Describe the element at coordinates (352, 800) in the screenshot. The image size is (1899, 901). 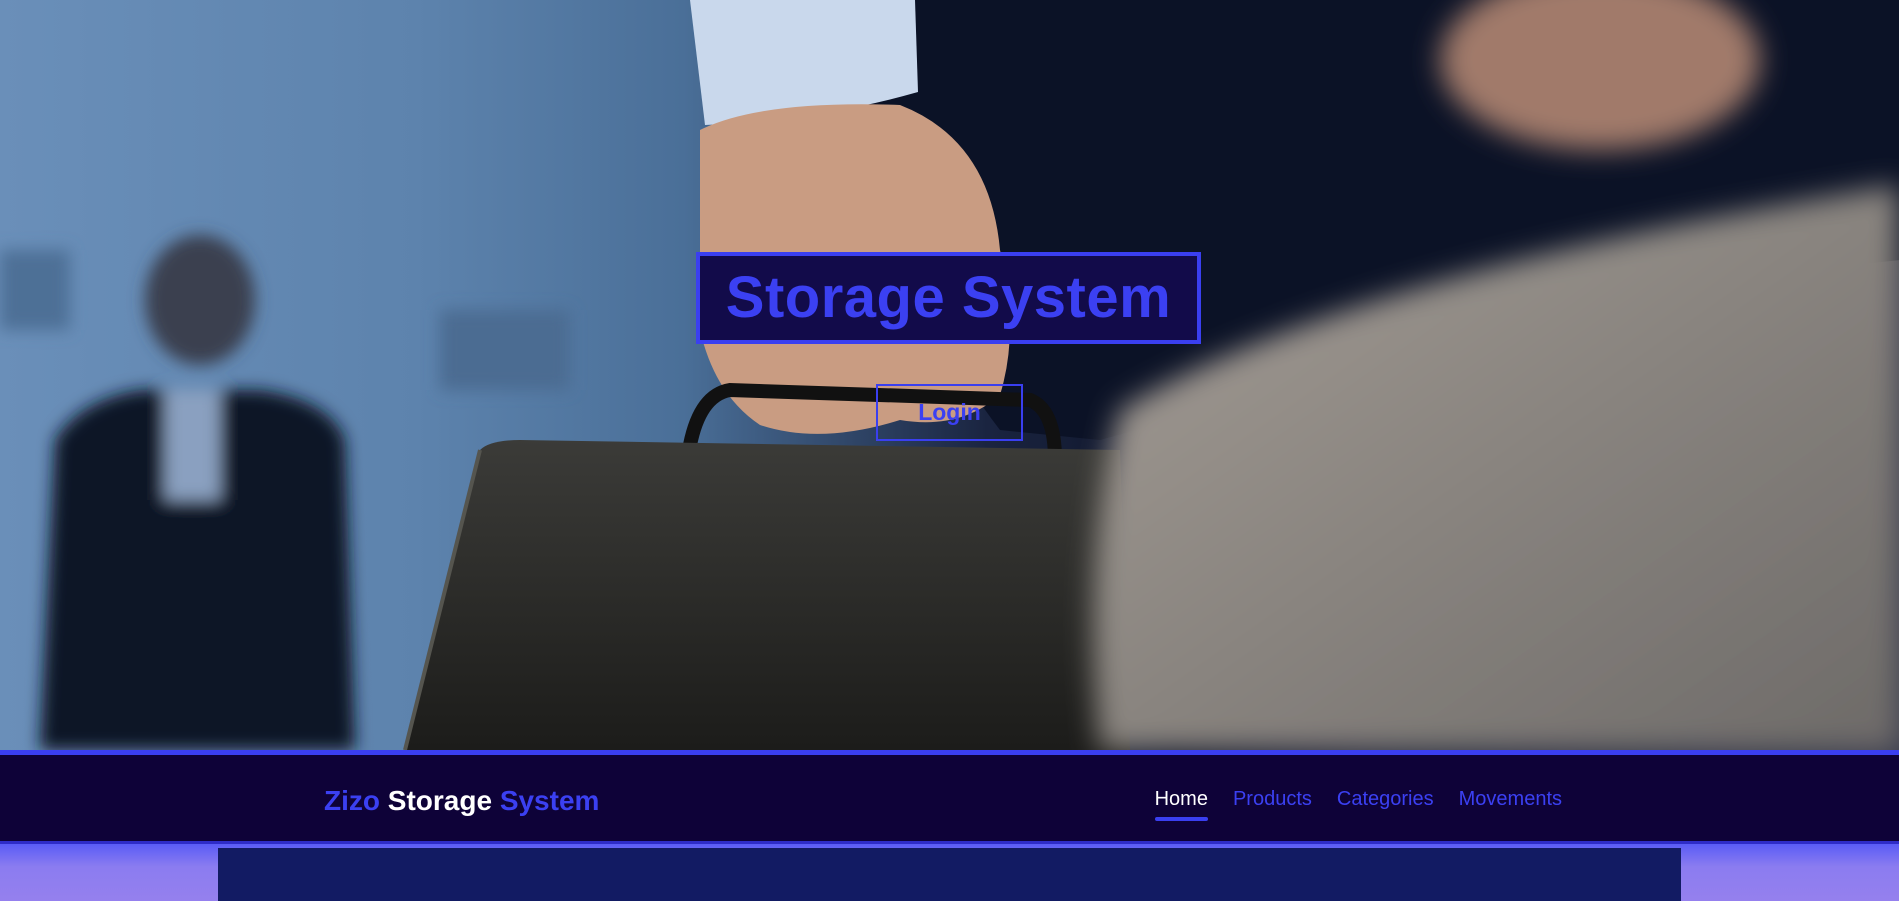
I see `brand-word-1: Zizo` at that location.